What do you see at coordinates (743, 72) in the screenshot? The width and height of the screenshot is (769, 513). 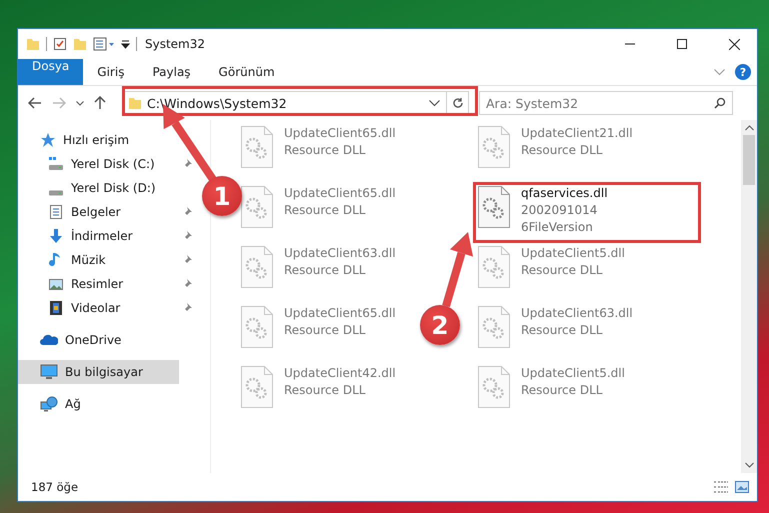 I see `help-button: ?` at bounding box center [743, 72].